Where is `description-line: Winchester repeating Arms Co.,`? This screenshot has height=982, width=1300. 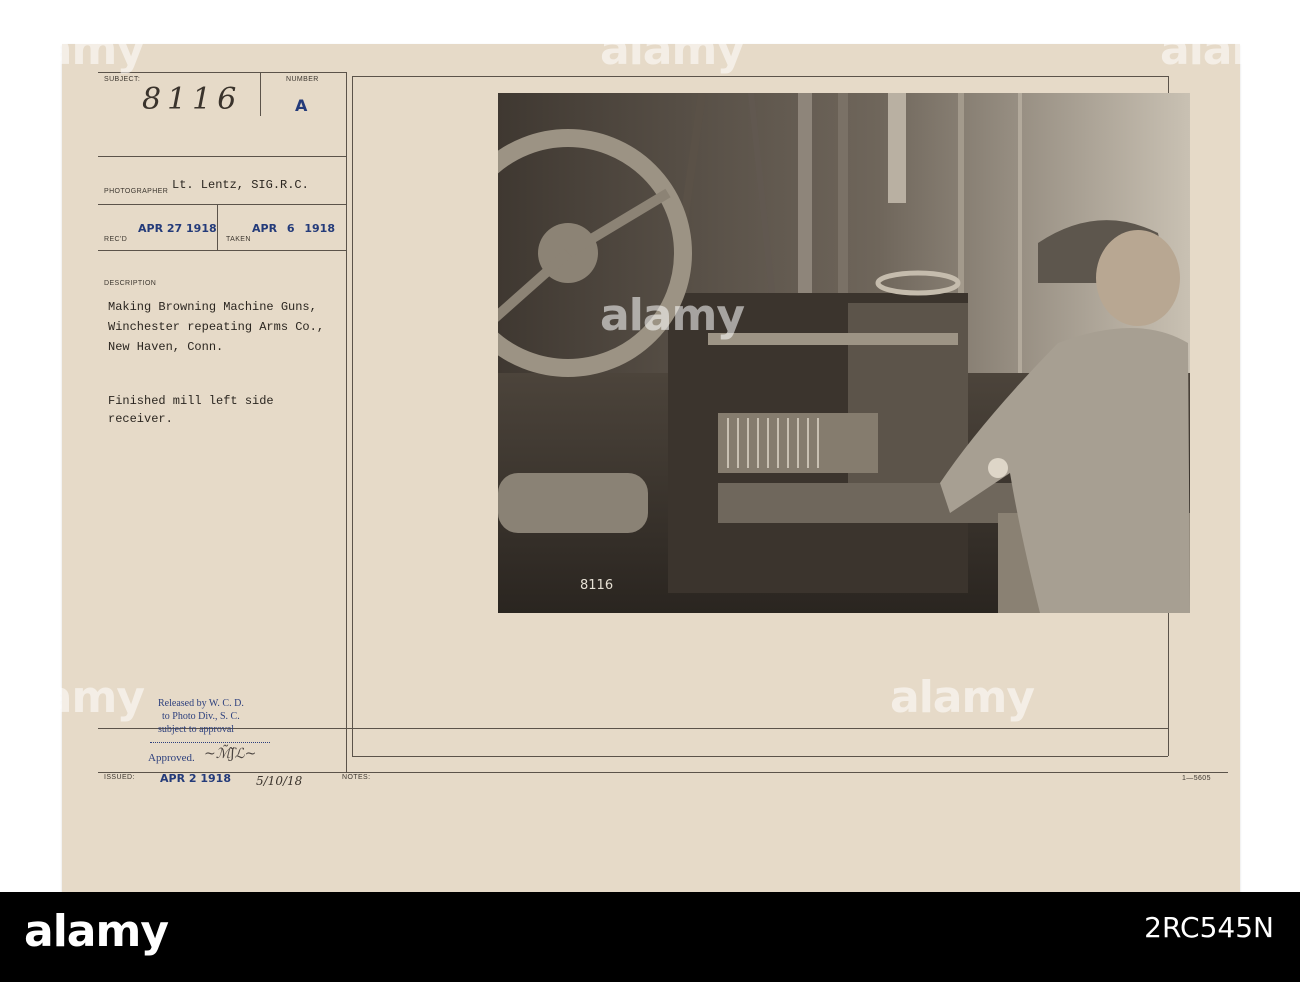
description-line: Winchester repeating Arms Co., is located at coordinates (216, 327).